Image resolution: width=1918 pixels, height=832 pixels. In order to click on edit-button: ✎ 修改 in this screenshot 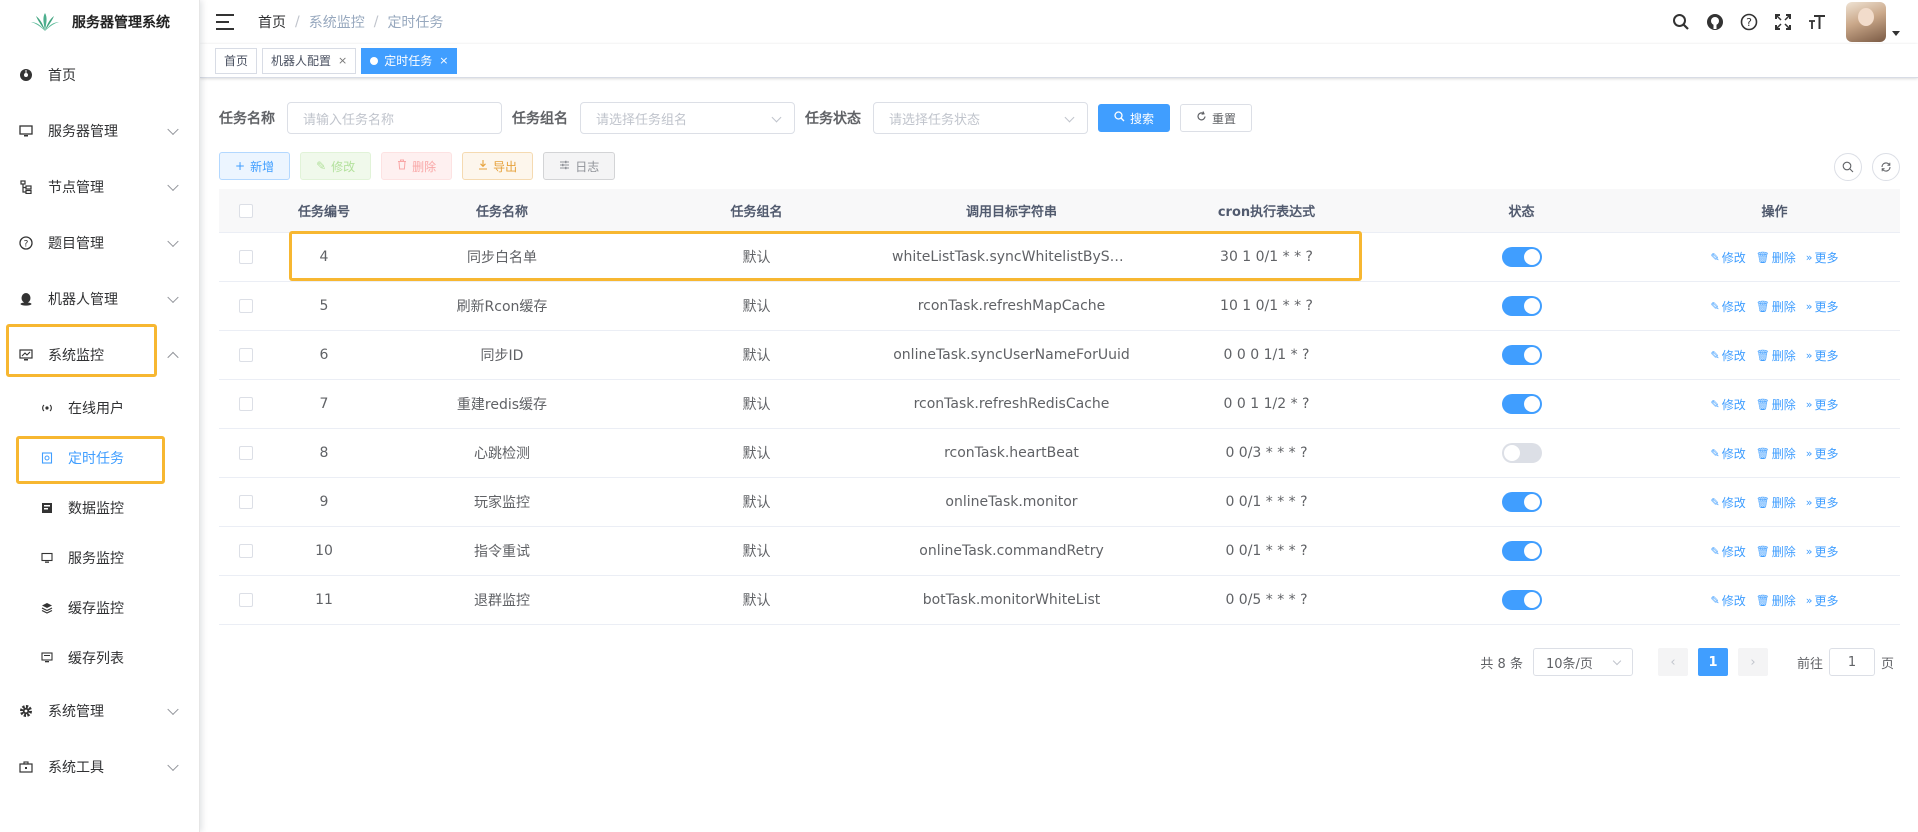, I will do `click(336, 166)`.